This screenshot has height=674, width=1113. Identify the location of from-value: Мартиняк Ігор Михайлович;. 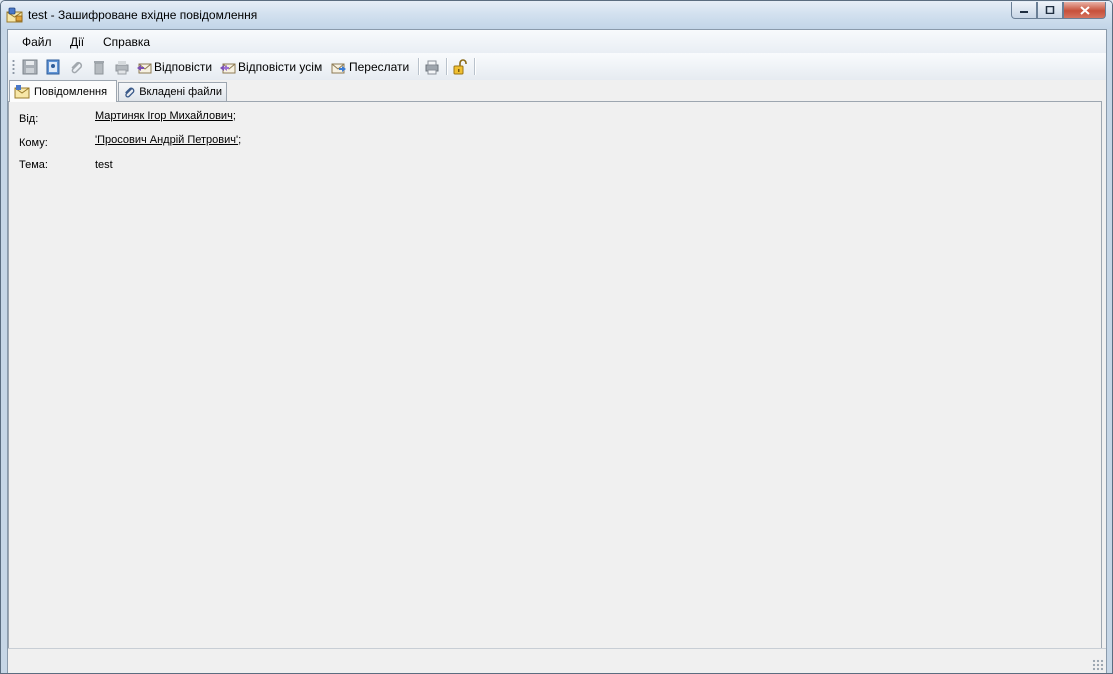
(165, 116).